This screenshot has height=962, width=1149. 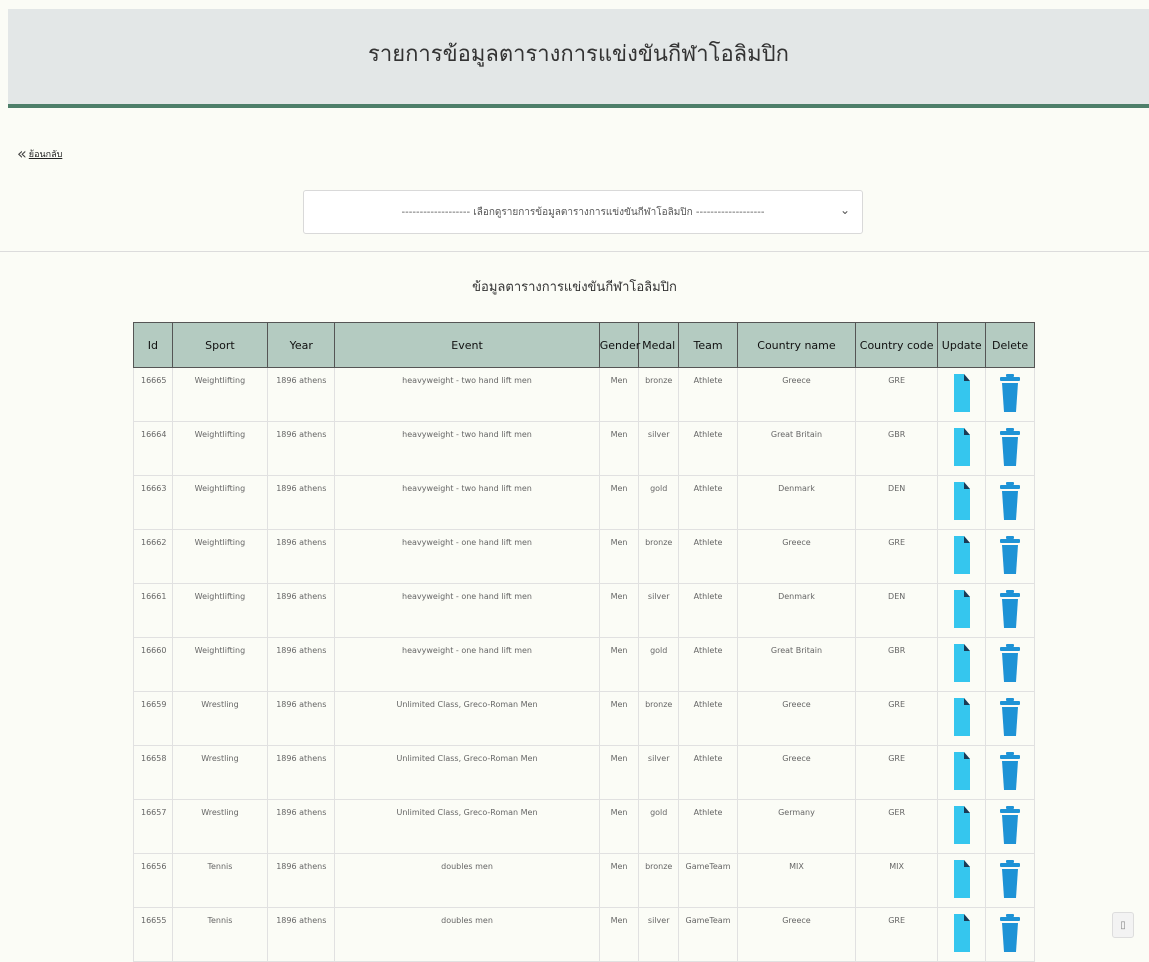 I want to click on cell-country-code: GRE, so click(x=896, y=394).